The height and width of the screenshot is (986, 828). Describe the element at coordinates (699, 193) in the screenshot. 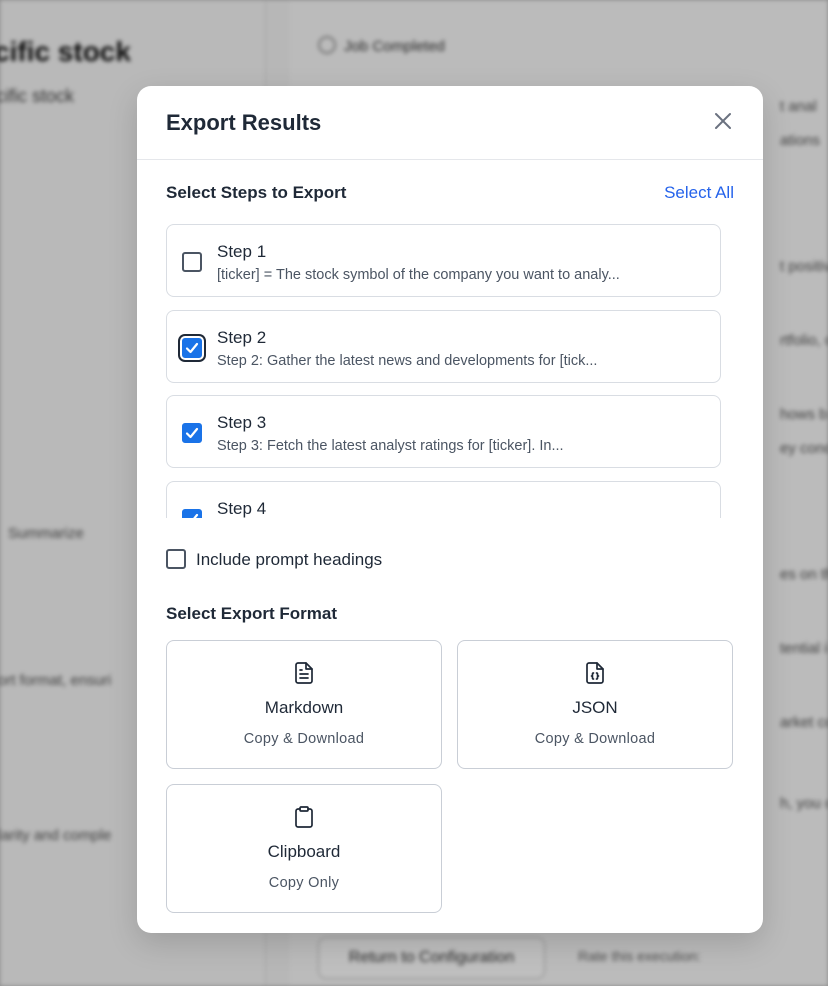

I see `select-all-link: Select All` at that location.